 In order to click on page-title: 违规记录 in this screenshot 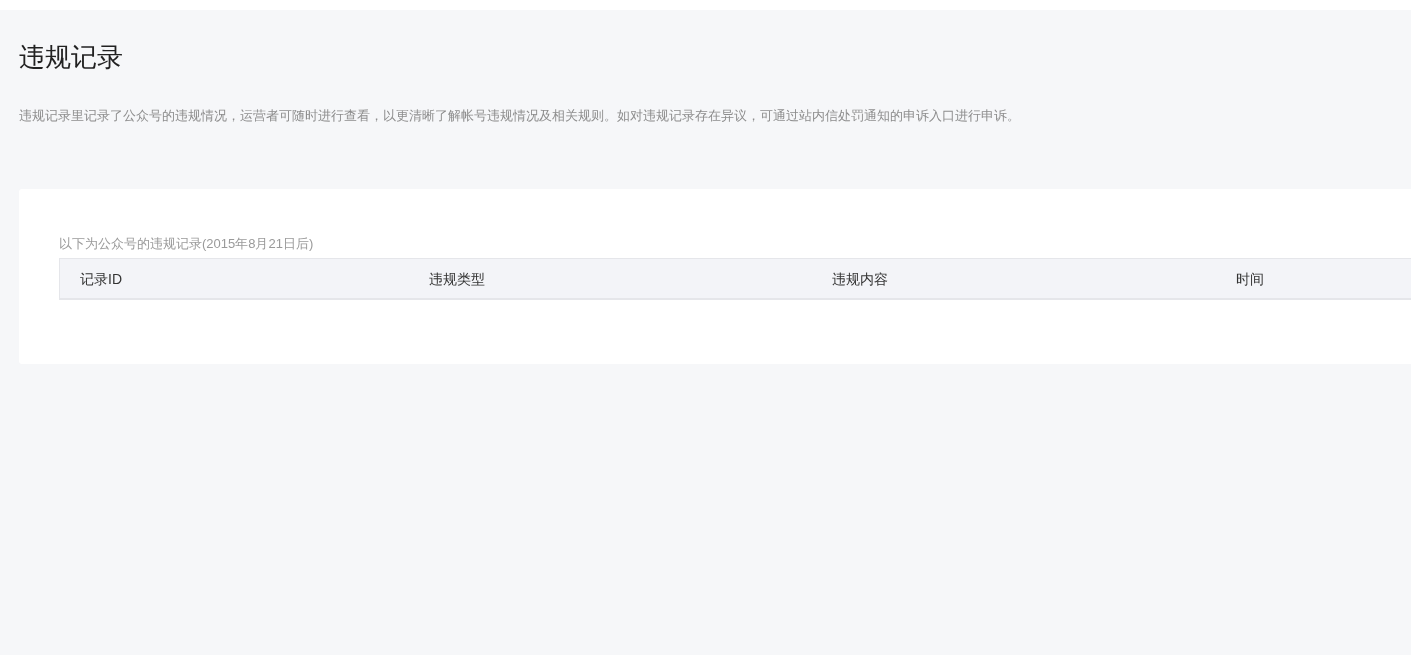, I will do `click(71, 57)`.